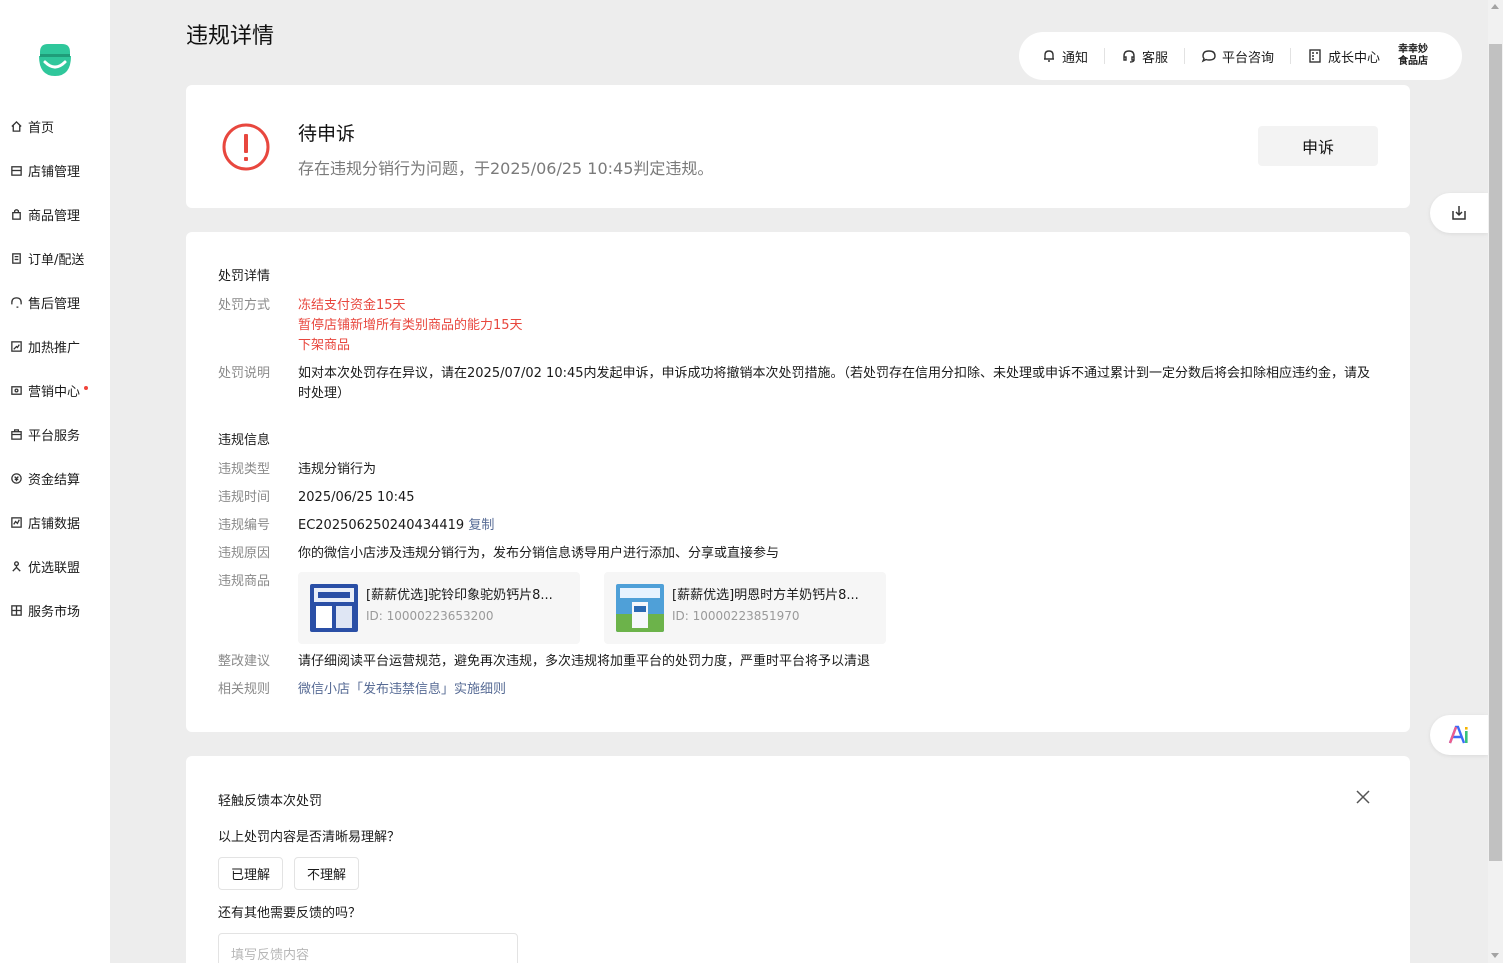 The image size is (1503, 963). Describe the element at coordinates (327, 873) in the screenshot. I see `not-understood-button: 不理解` at that location.